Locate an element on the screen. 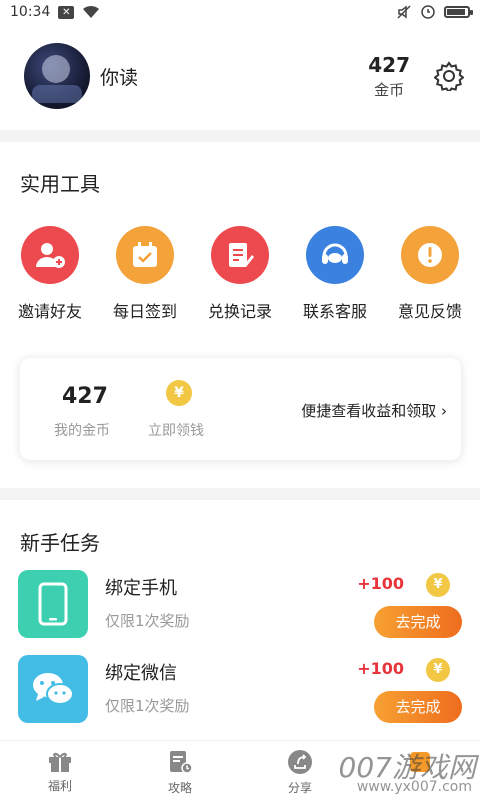 The height and width of the screenshot is (800, 480). task-name: 绑定手机 is located at coordinates (141, 588).